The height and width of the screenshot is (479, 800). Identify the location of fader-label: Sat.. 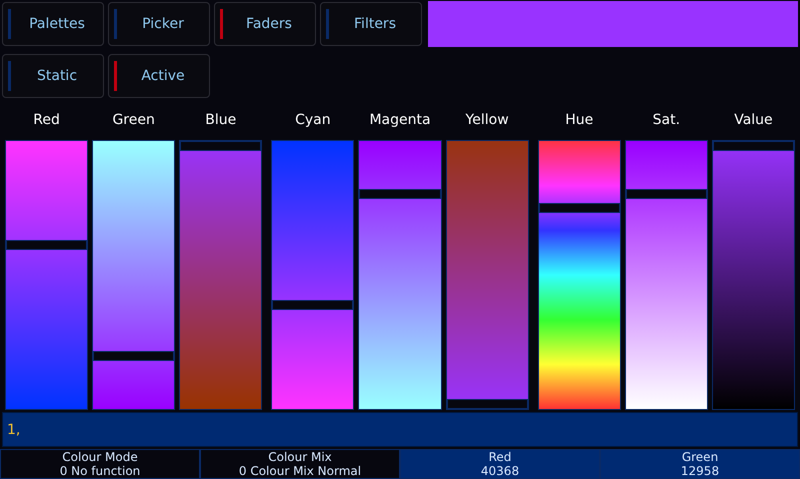
(667, 120).